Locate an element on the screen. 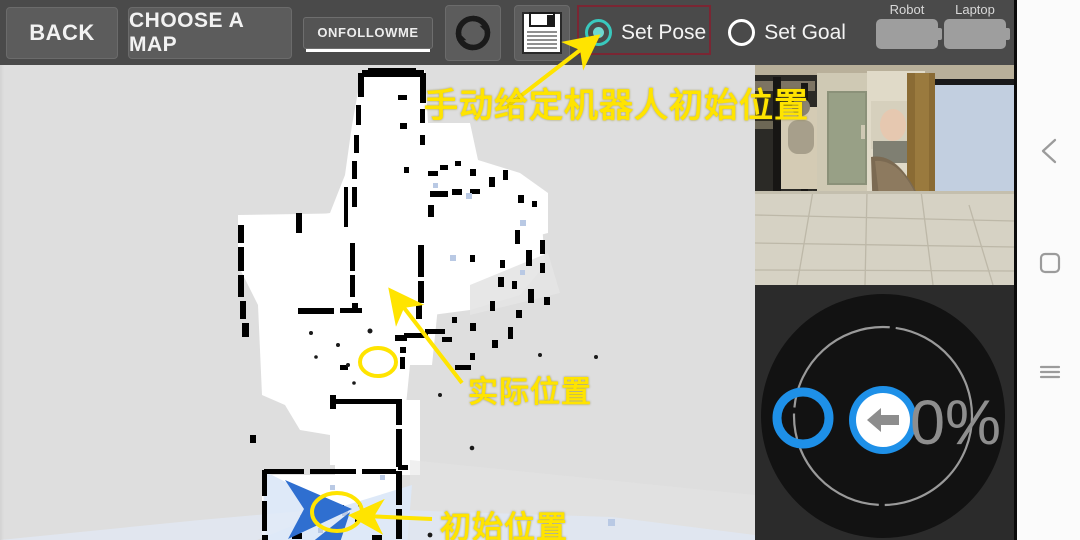  camera-feed-image is located at coordinates (884, 175).